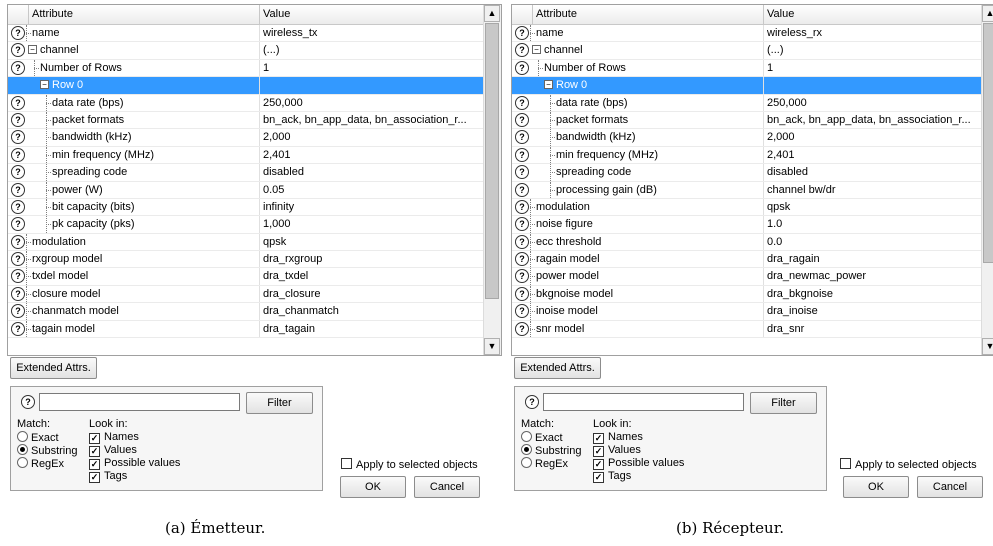 Image resolution: width=993 pixels, height=546 pixels. What do you see at coordinates (373, 294) in the screenshot?
I see `attribute-value: dra_closure` at bounding box center [373, 294].